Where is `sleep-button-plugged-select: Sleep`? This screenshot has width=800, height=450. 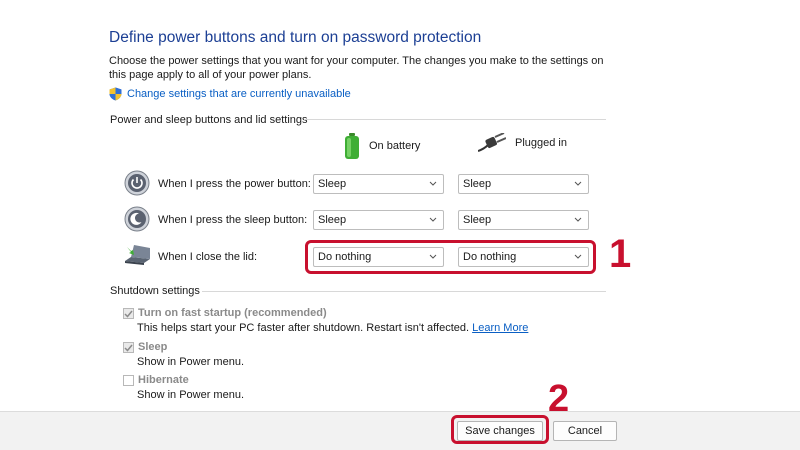 sleep-button-plugged-select: Sleep is located at coordinates (523, 220).